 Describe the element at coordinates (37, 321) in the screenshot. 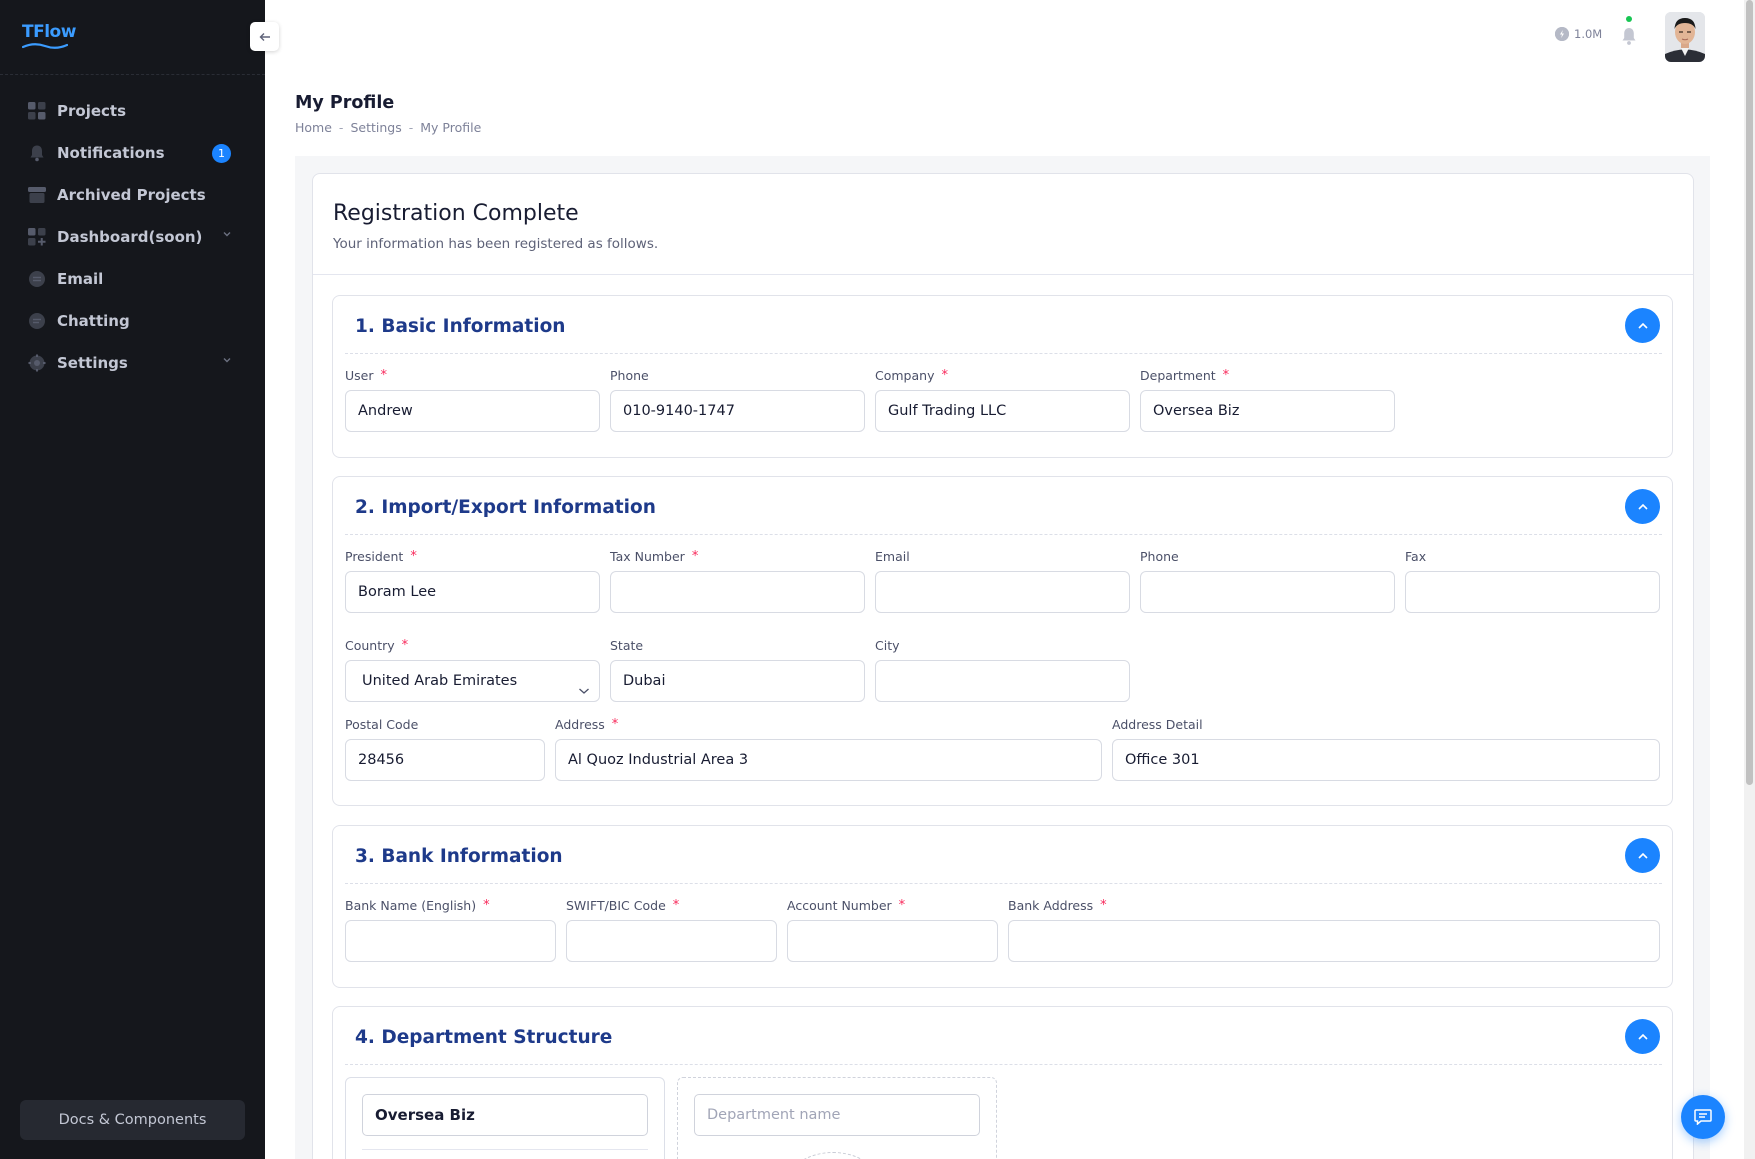

I see `chat-icon` at that location.